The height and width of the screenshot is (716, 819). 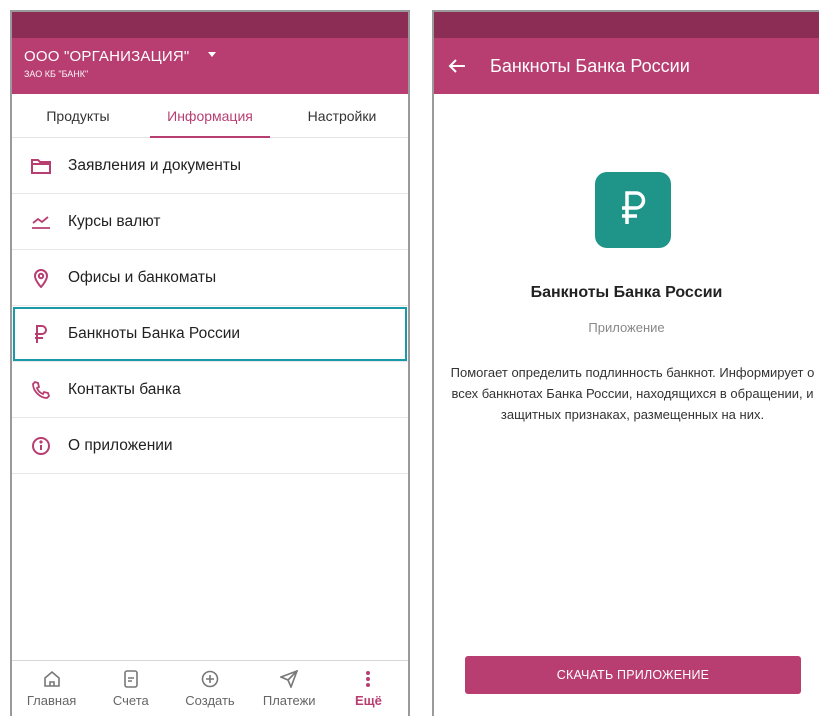 I want to click on nav-home: Главная, so click(x=51, y=688).